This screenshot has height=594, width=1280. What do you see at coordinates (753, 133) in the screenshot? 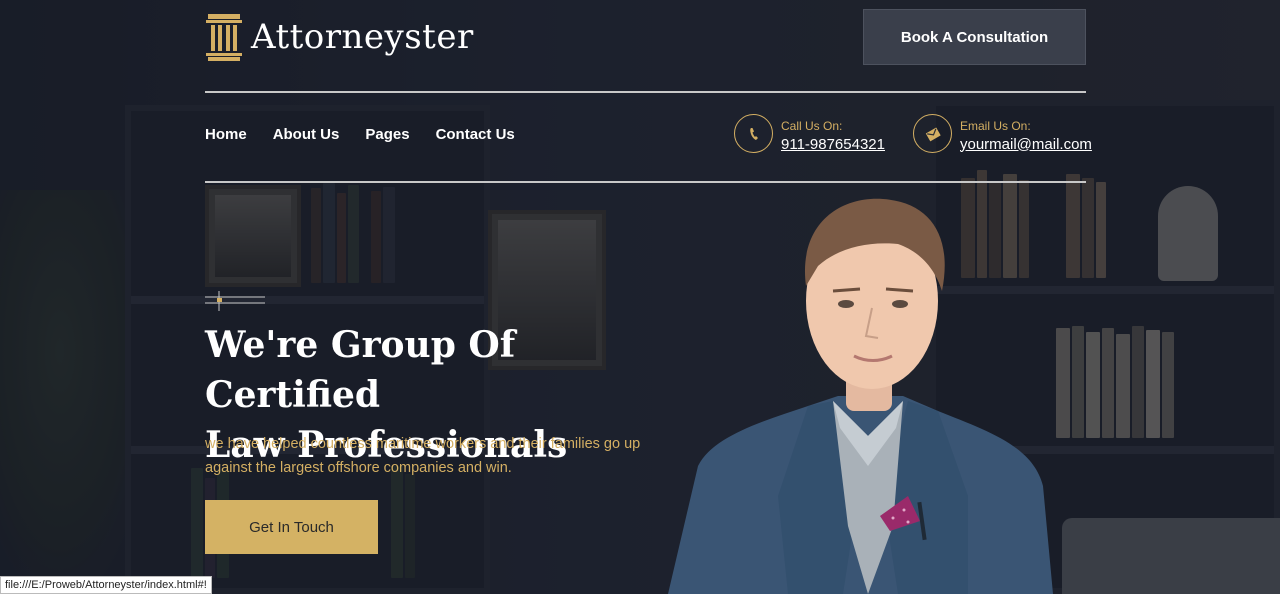
I see `phone-icon` at bounding box center [753, 133].